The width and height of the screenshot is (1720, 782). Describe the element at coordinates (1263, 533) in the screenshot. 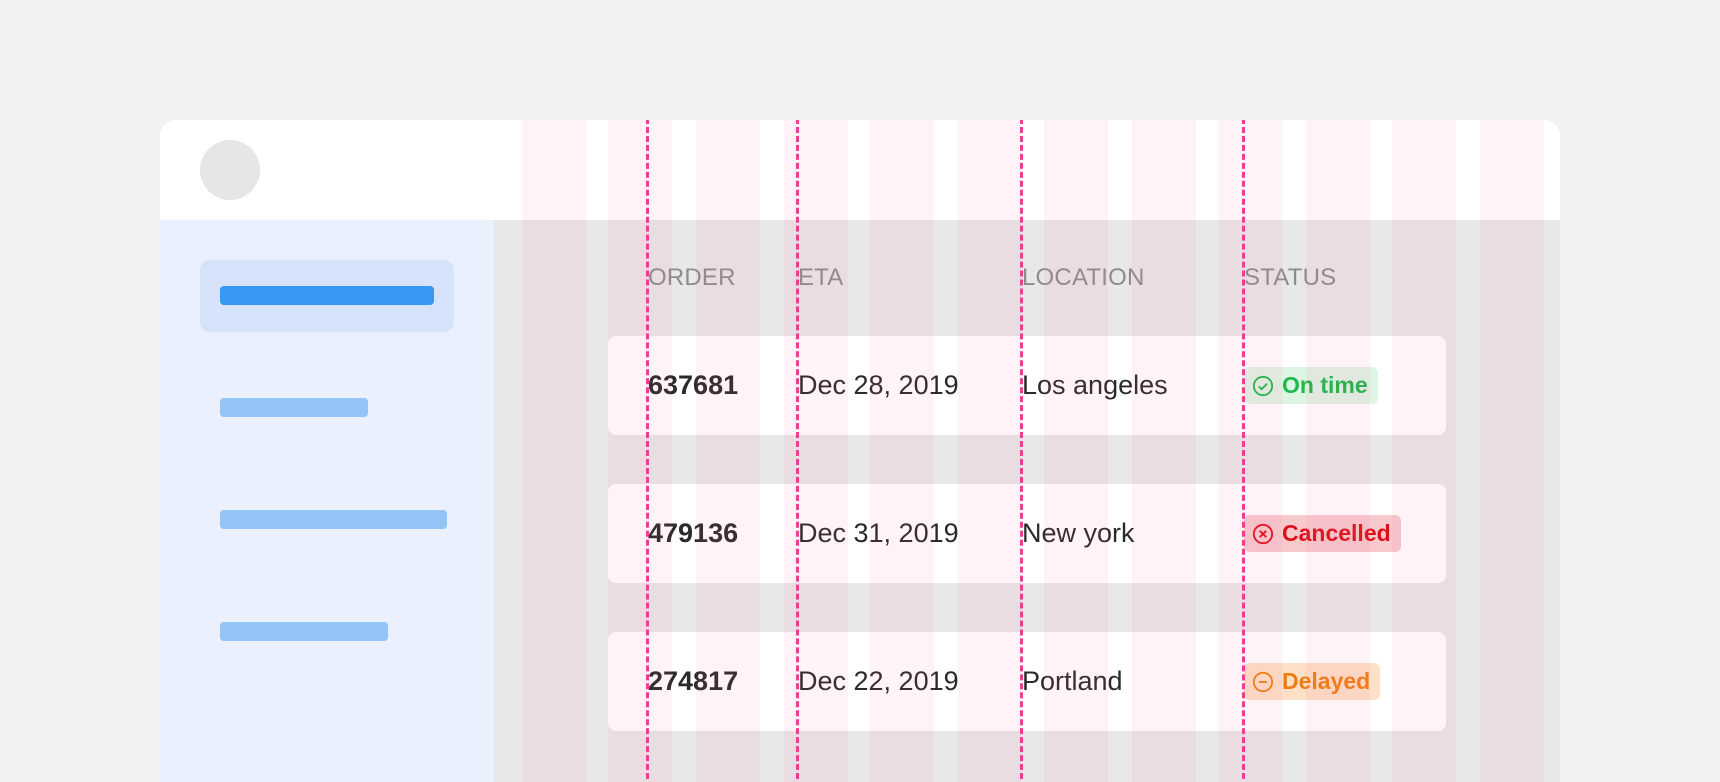

I see `x-circle-icon` at that location.